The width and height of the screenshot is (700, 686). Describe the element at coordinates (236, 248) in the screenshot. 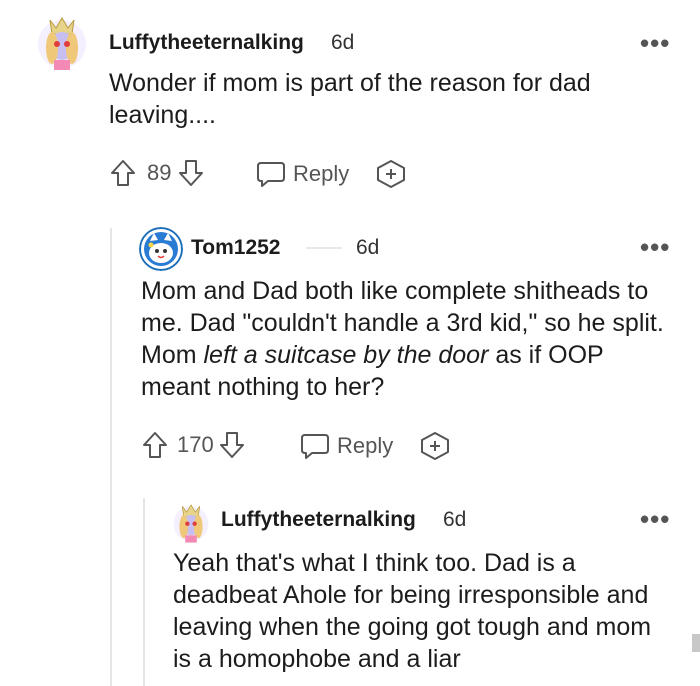

I see `username: Tom1252` at that location.